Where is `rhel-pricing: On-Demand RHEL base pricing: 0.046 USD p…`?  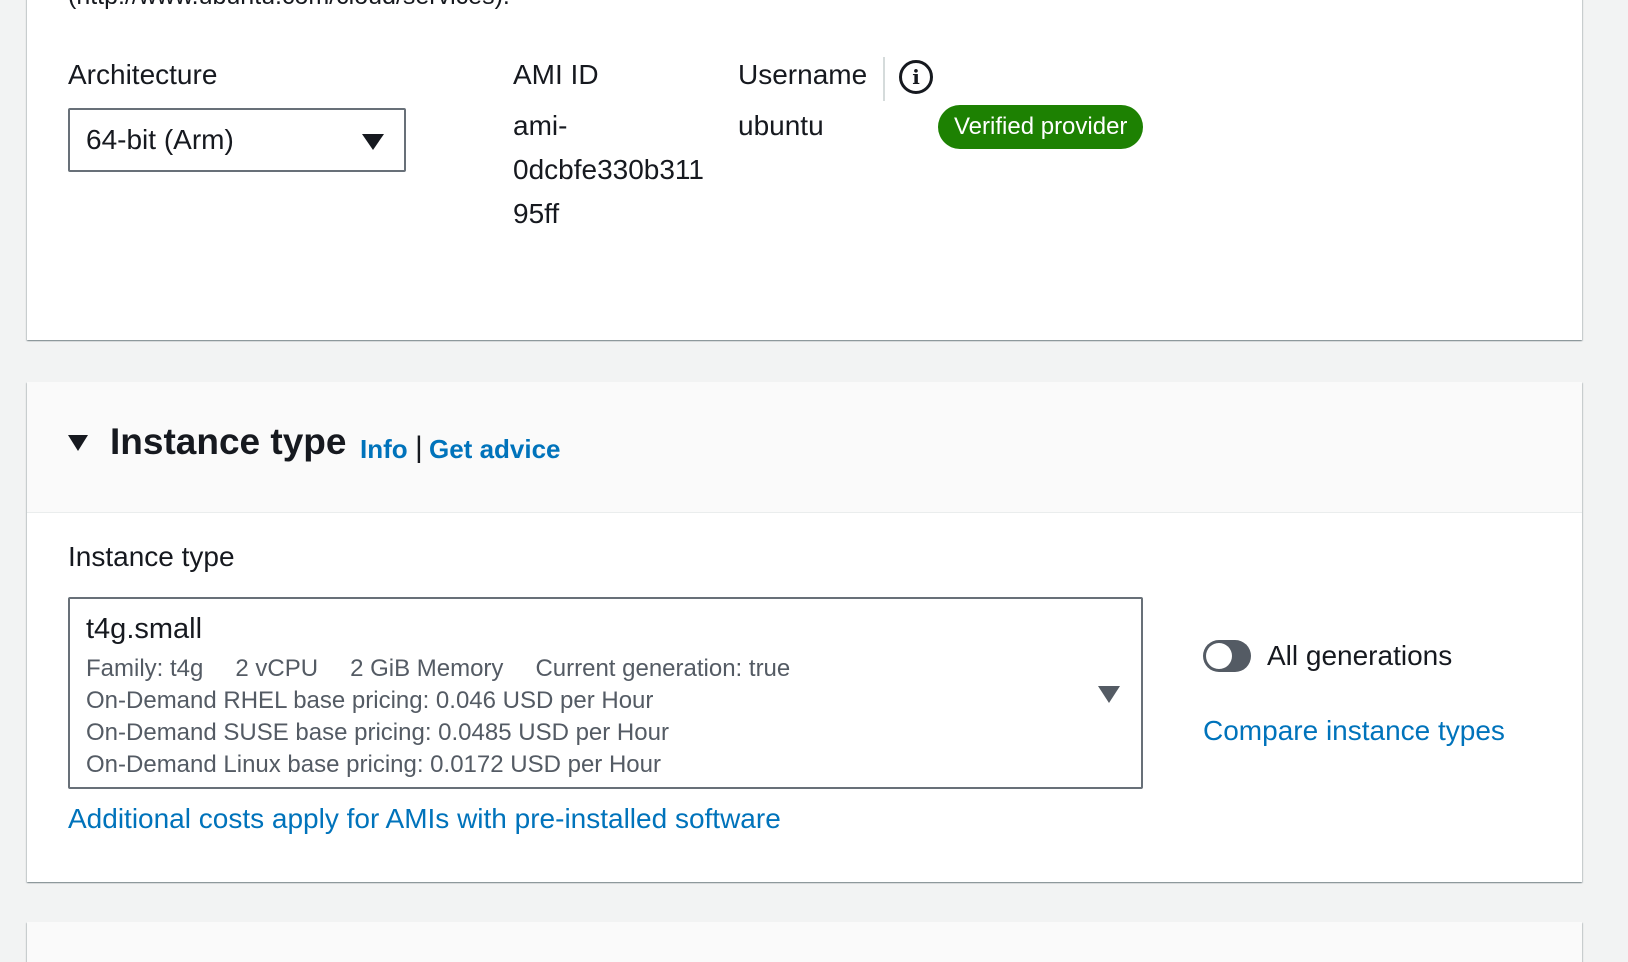
rhel-pricing: On-Demand RHEL base pricing: 0.046 USD p… is located at coordinates (370, 700).